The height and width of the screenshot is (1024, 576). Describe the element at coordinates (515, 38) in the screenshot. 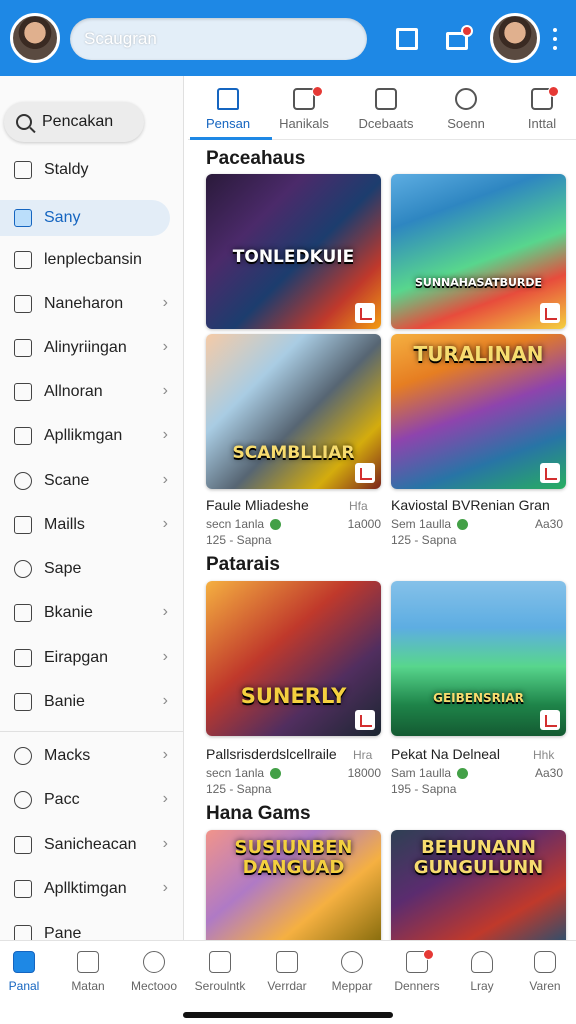

I see `user-avatar-right` at that location.